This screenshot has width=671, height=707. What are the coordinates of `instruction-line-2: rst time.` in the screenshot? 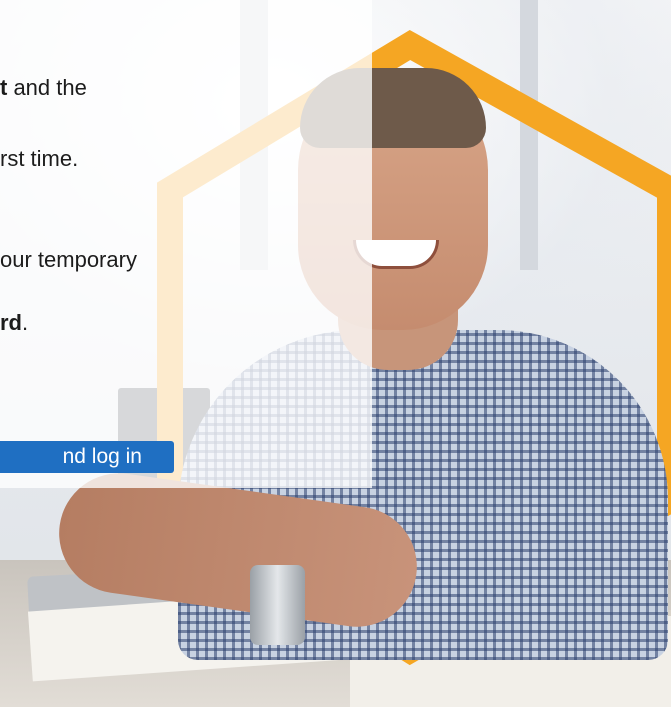 It's located at (39, 158).